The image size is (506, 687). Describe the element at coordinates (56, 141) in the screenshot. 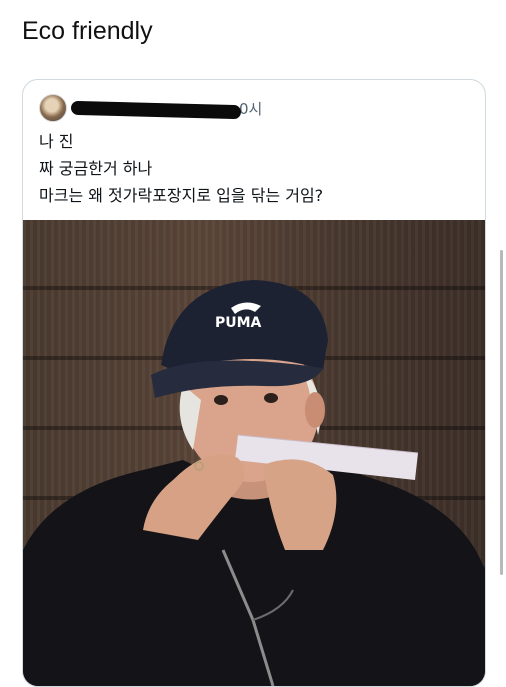

I see `tweet-text-line: 나 진` at that location.